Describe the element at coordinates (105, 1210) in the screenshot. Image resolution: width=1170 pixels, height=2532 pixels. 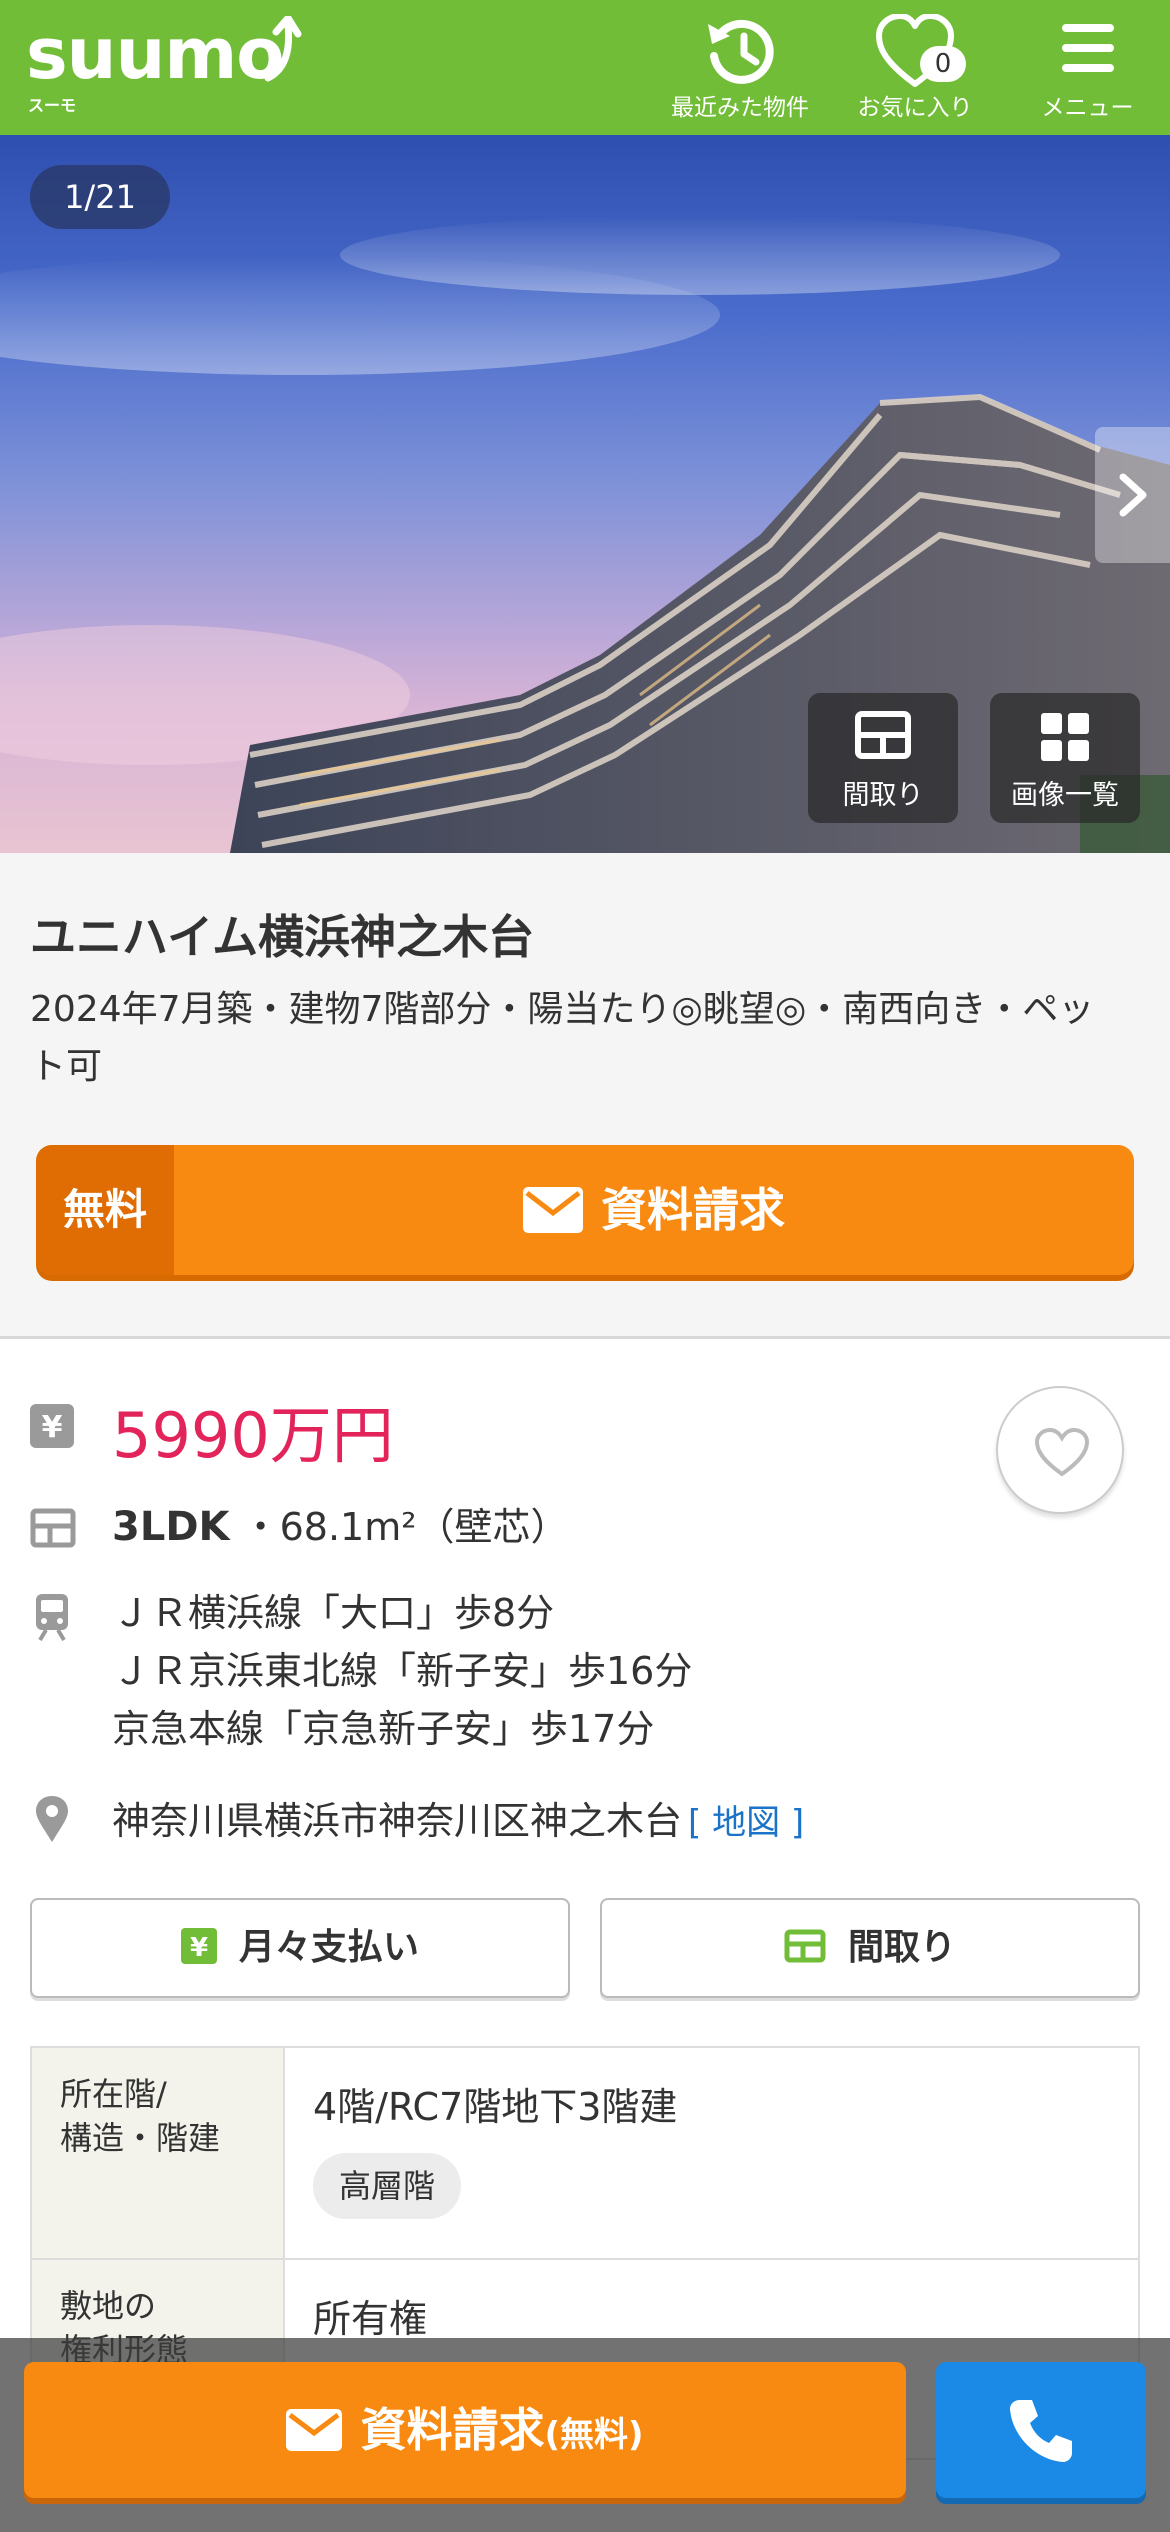
I see `free-tag: 無料` at that location.